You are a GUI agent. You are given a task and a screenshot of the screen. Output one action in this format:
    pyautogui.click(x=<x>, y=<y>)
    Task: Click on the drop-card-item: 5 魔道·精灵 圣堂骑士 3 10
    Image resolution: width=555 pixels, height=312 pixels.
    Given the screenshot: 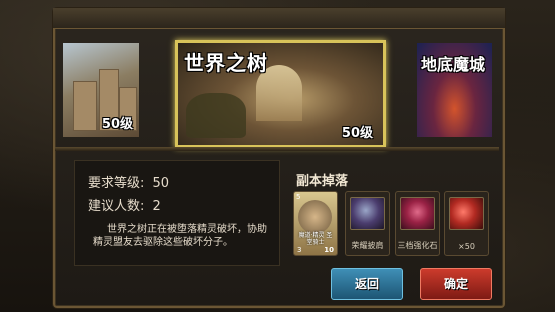 What is the action you would take?
    pyautogui.click(x=315, y=223)
    